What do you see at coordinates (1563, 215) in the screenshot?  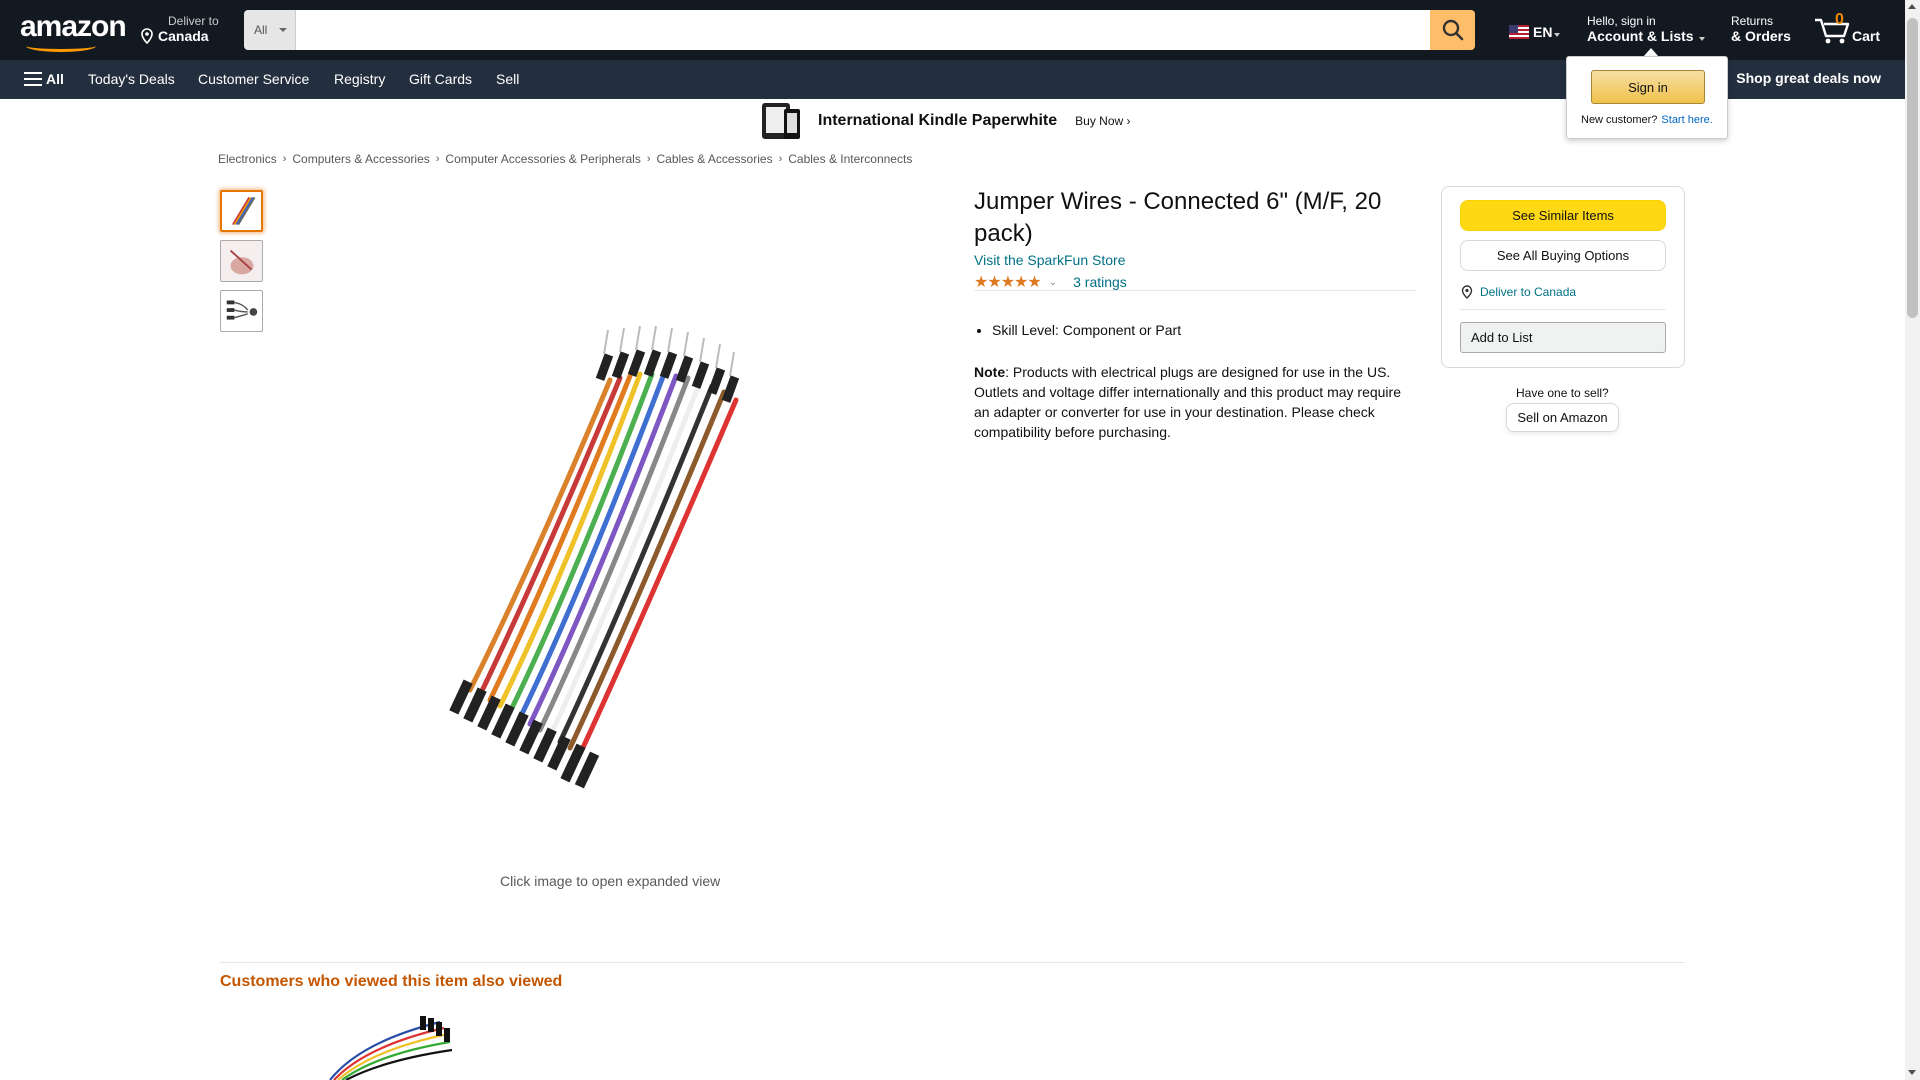 I see `see-similar-items-button: See Similar Items` at bounding box center [1563, 215].